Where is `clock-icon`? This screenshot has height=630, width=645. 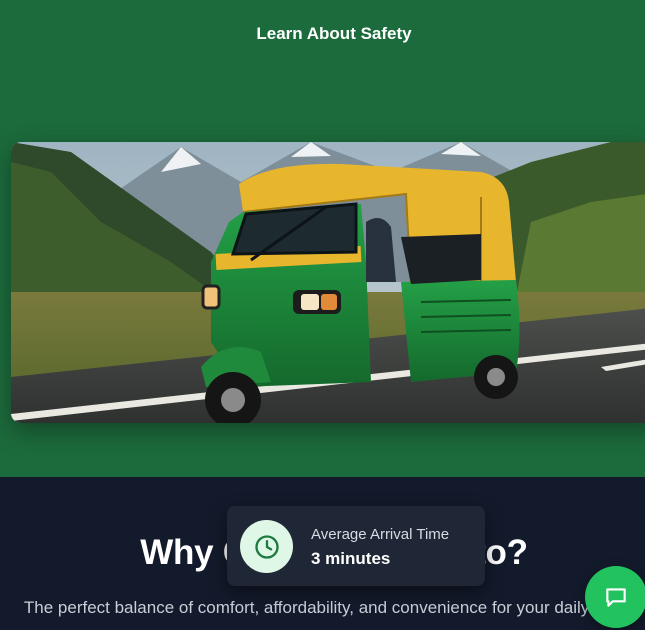
clock-icon is located at coordinates (266, 546).